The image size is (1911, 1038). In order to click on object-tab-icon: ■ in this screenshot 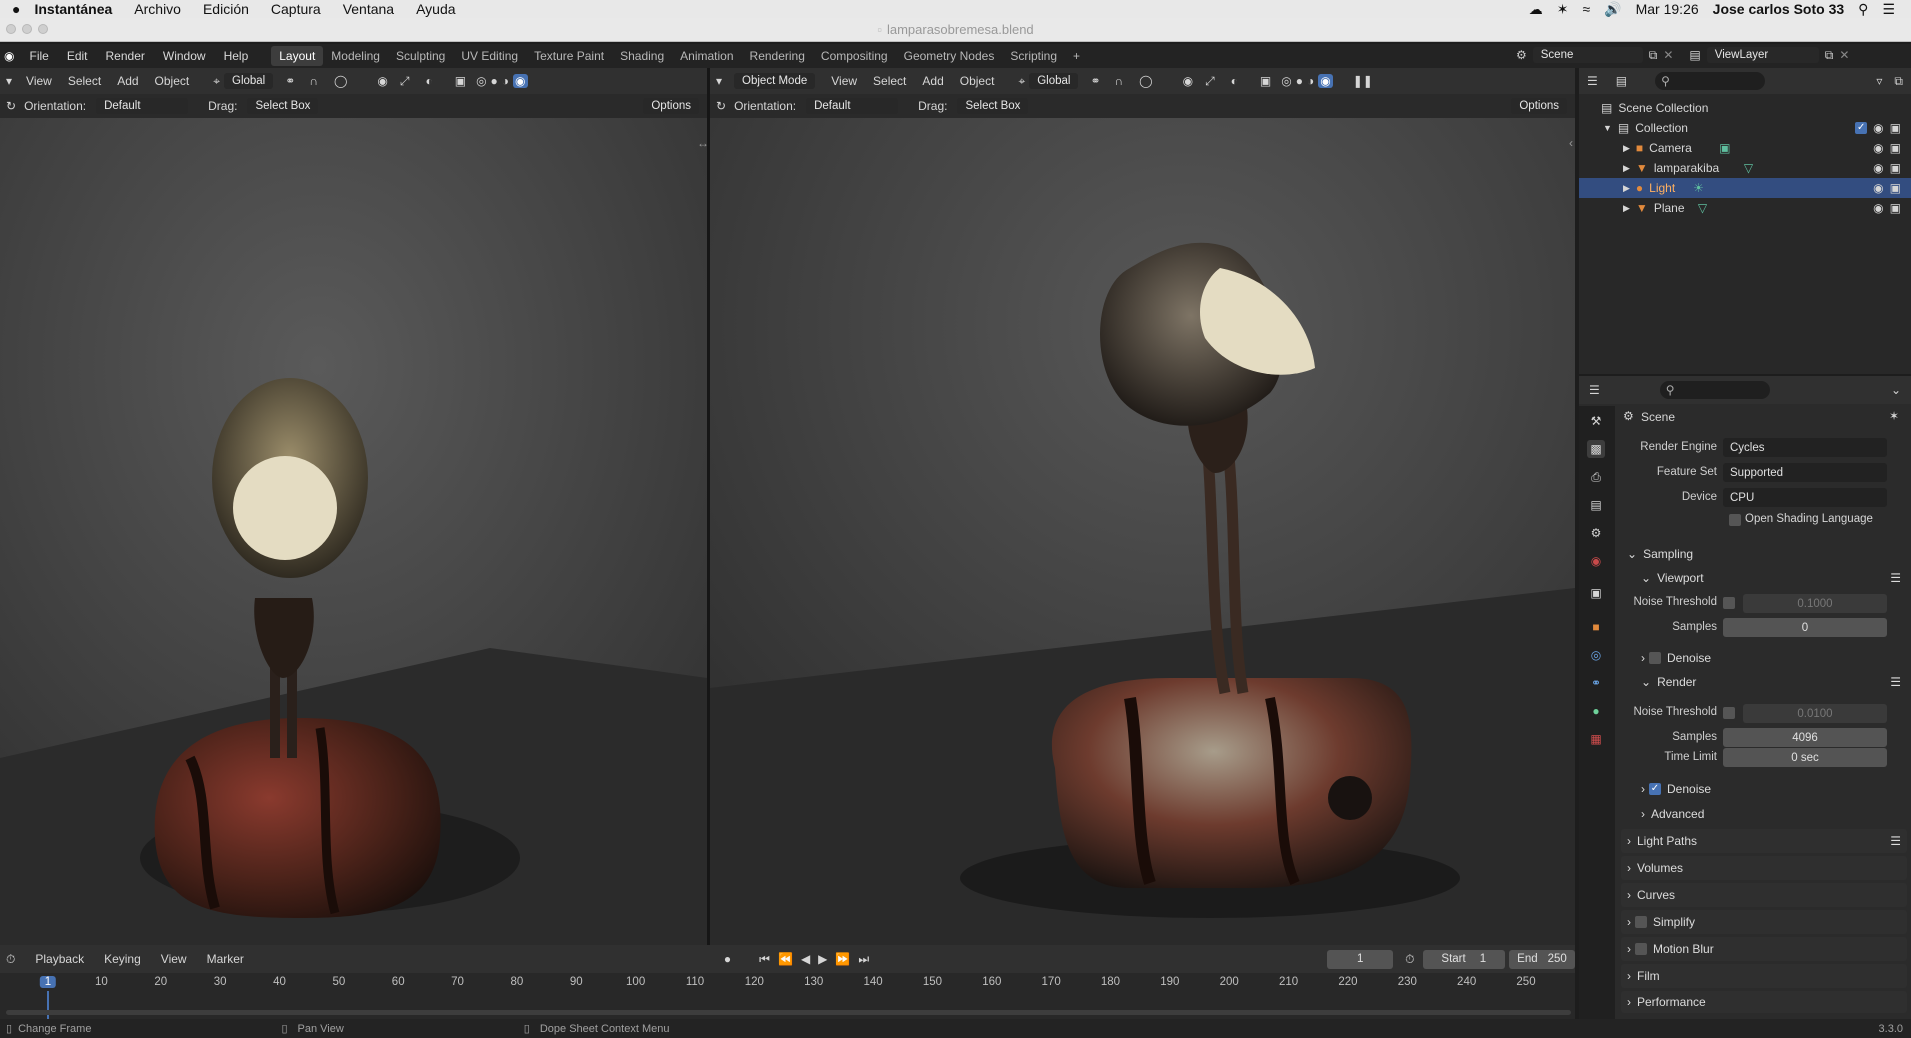, I will do `click(1596, 627)`.